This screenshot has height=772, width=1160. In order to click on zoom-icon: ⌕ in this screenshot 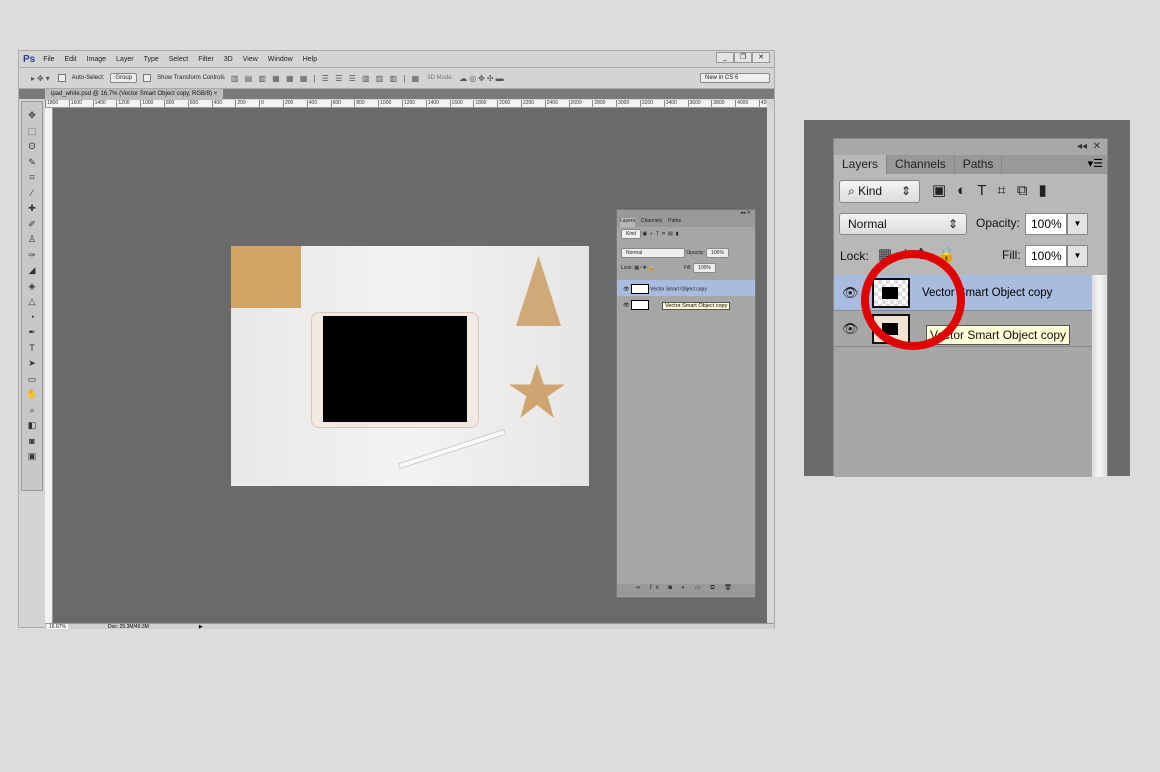, I will do `click(31, 411)`.